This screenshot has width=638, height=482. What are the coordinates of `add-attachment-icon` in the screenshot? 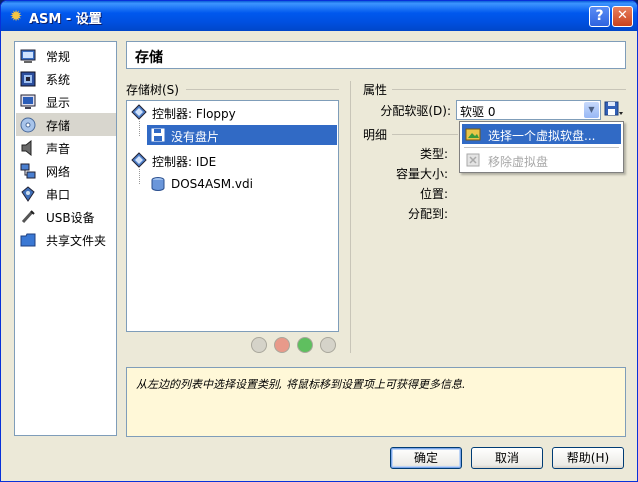 It's located at (305, 345).